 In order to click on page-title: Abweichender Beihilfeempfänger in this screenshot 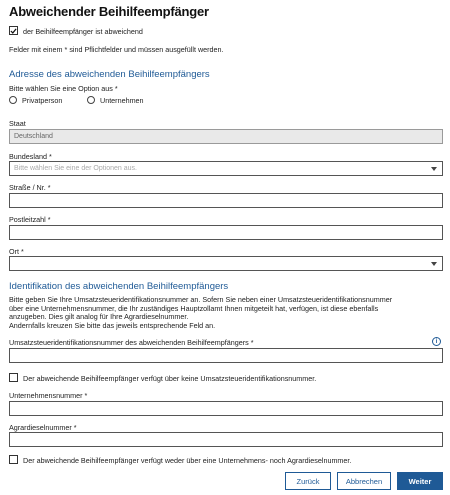, I will do `click(109, 11)`.